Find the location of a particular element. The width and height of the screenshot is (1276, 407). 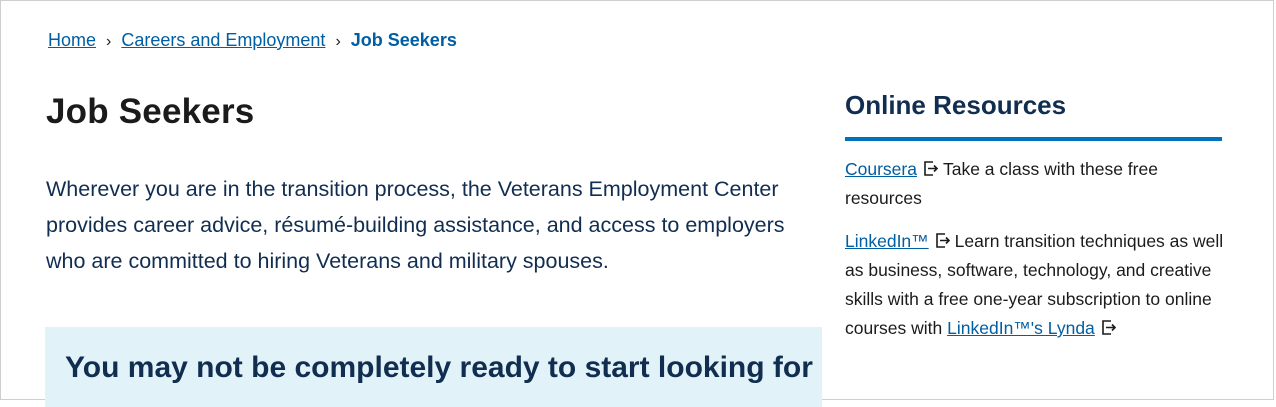

sidebar-title: Online Resources is located at coordinates (1033, 115).